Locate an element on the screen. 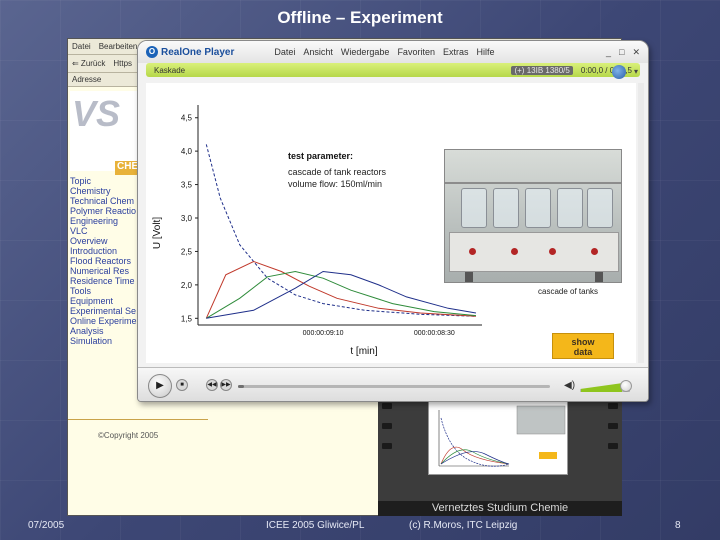  params-line: volume flow: 150ml/min is located at coordinates (335, 184).